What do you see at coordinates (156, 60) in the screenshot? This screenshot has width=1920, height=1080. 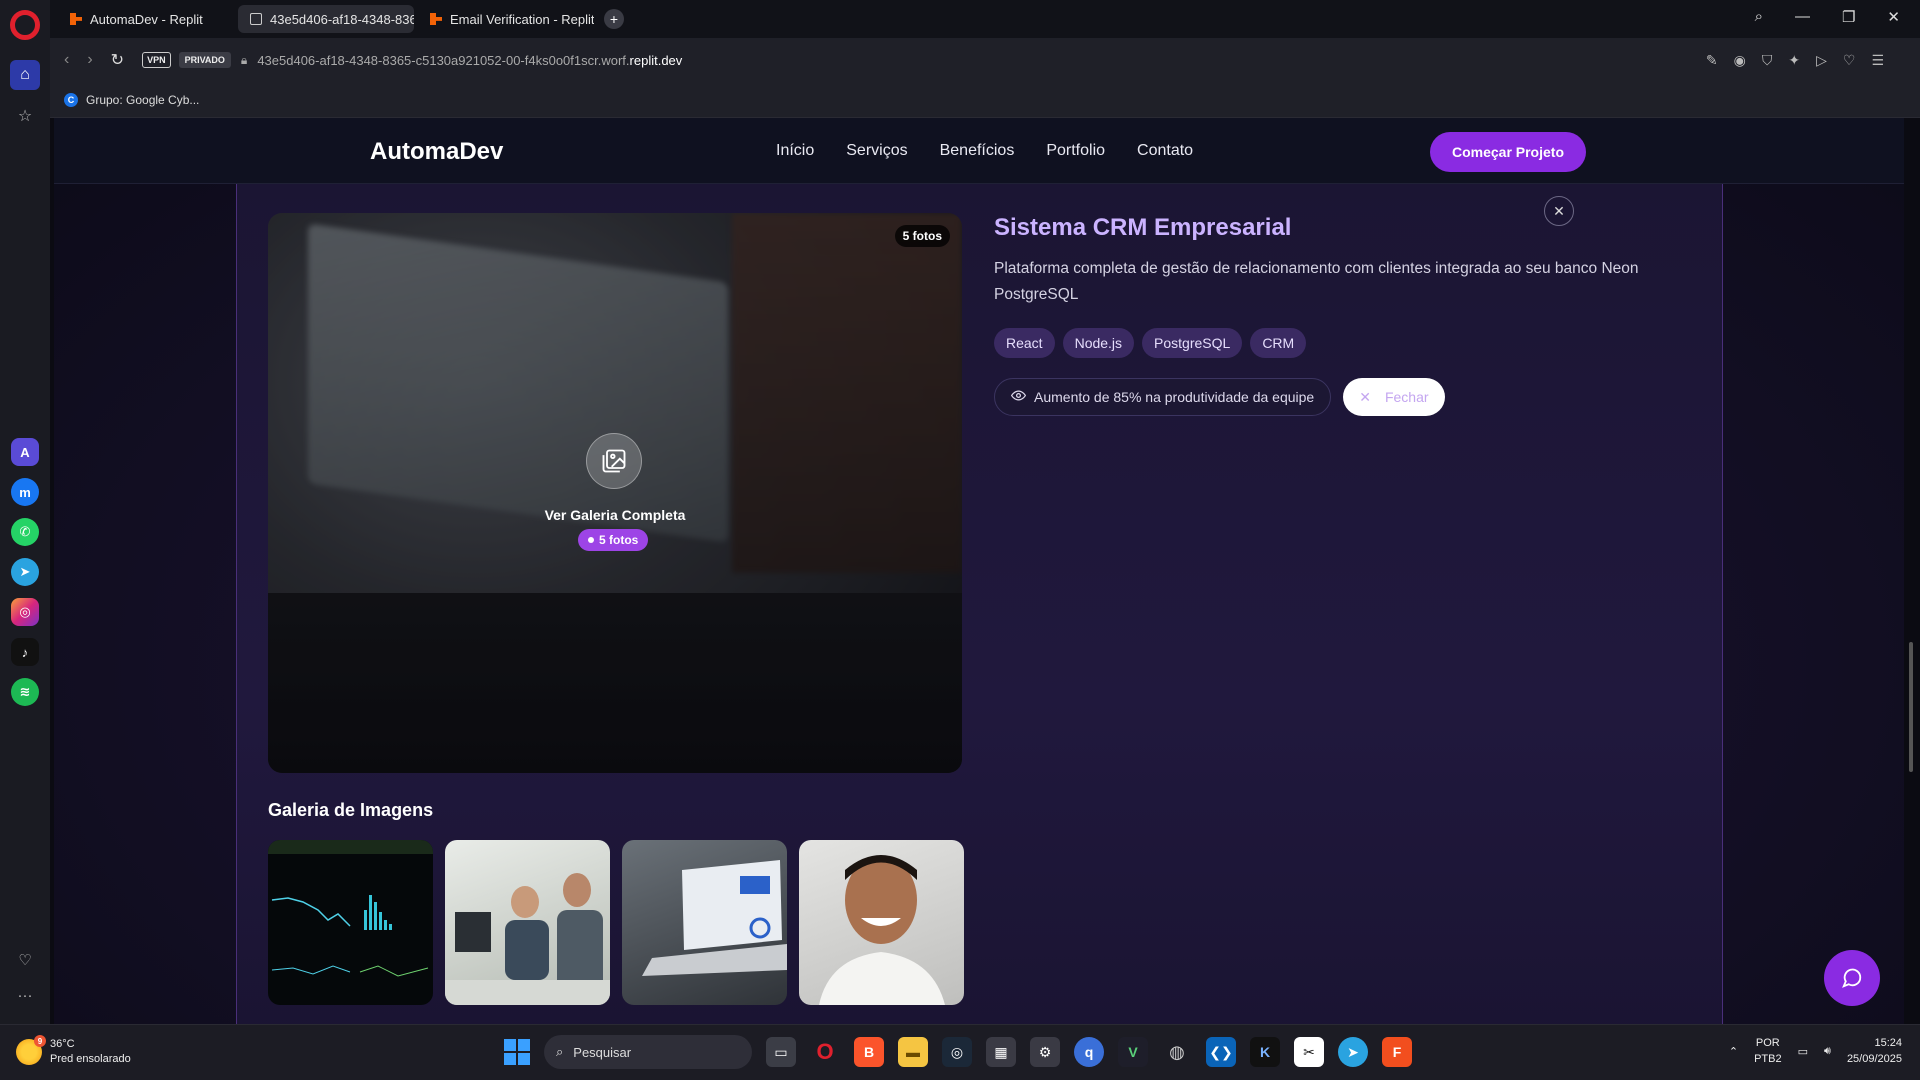 I see `vpn-badge: VPN` at bounding box center [156, 60].